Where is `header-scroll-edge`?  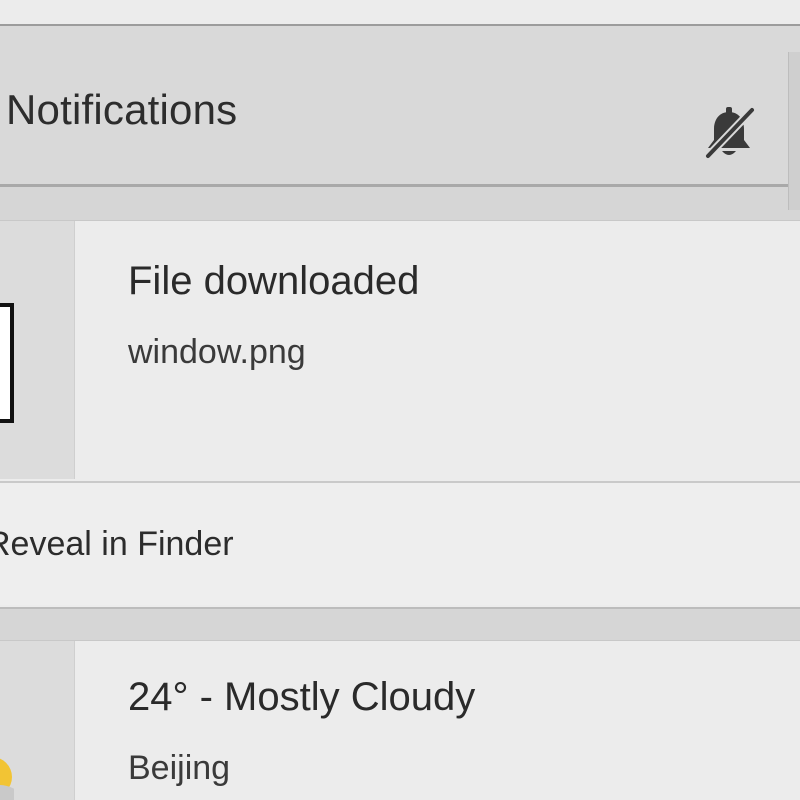
header-scroll-edge is located at coordinates (794, 131).